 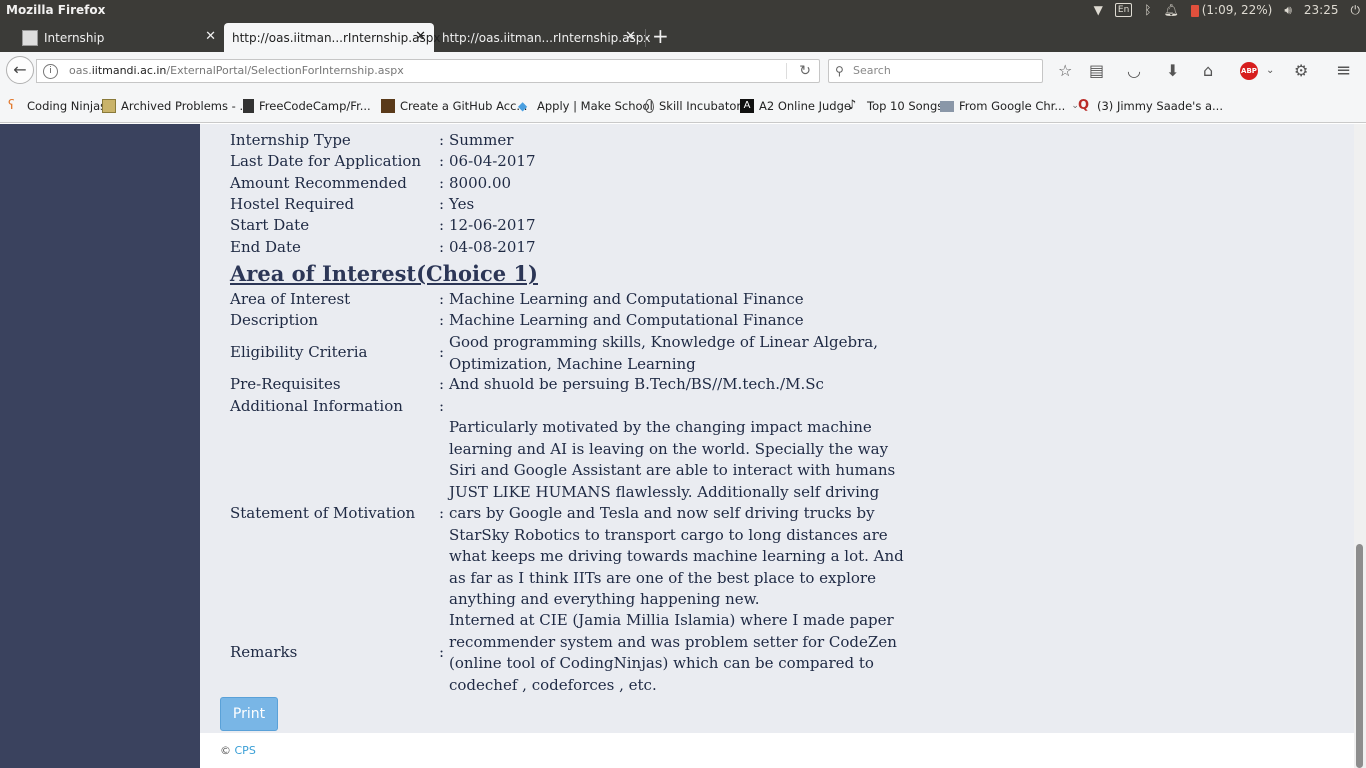 I want to click on bookmark-item: A A2 Online Judge, so click(x=795, y=106).